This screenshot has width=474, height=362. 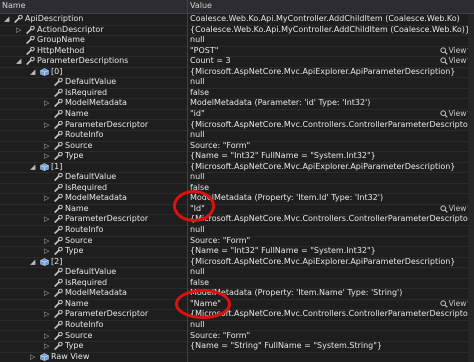 What do you see at coordinates (57, 166) in the screenshot?
I see `row-name: [1]` at bounding box center [57, 166].